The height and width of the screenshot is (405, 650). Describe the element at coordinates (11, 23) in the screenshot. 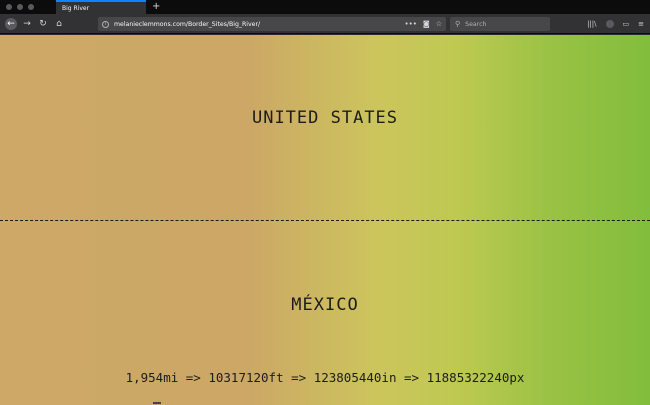

I see `back-icon: ←` at that location.